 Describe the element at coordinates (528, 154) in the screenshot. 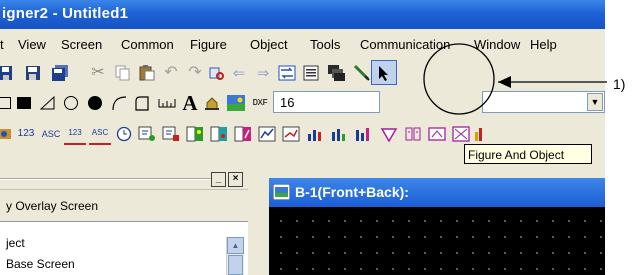

I see `figure-and-object-tooltip: Figure And Object` at that location.